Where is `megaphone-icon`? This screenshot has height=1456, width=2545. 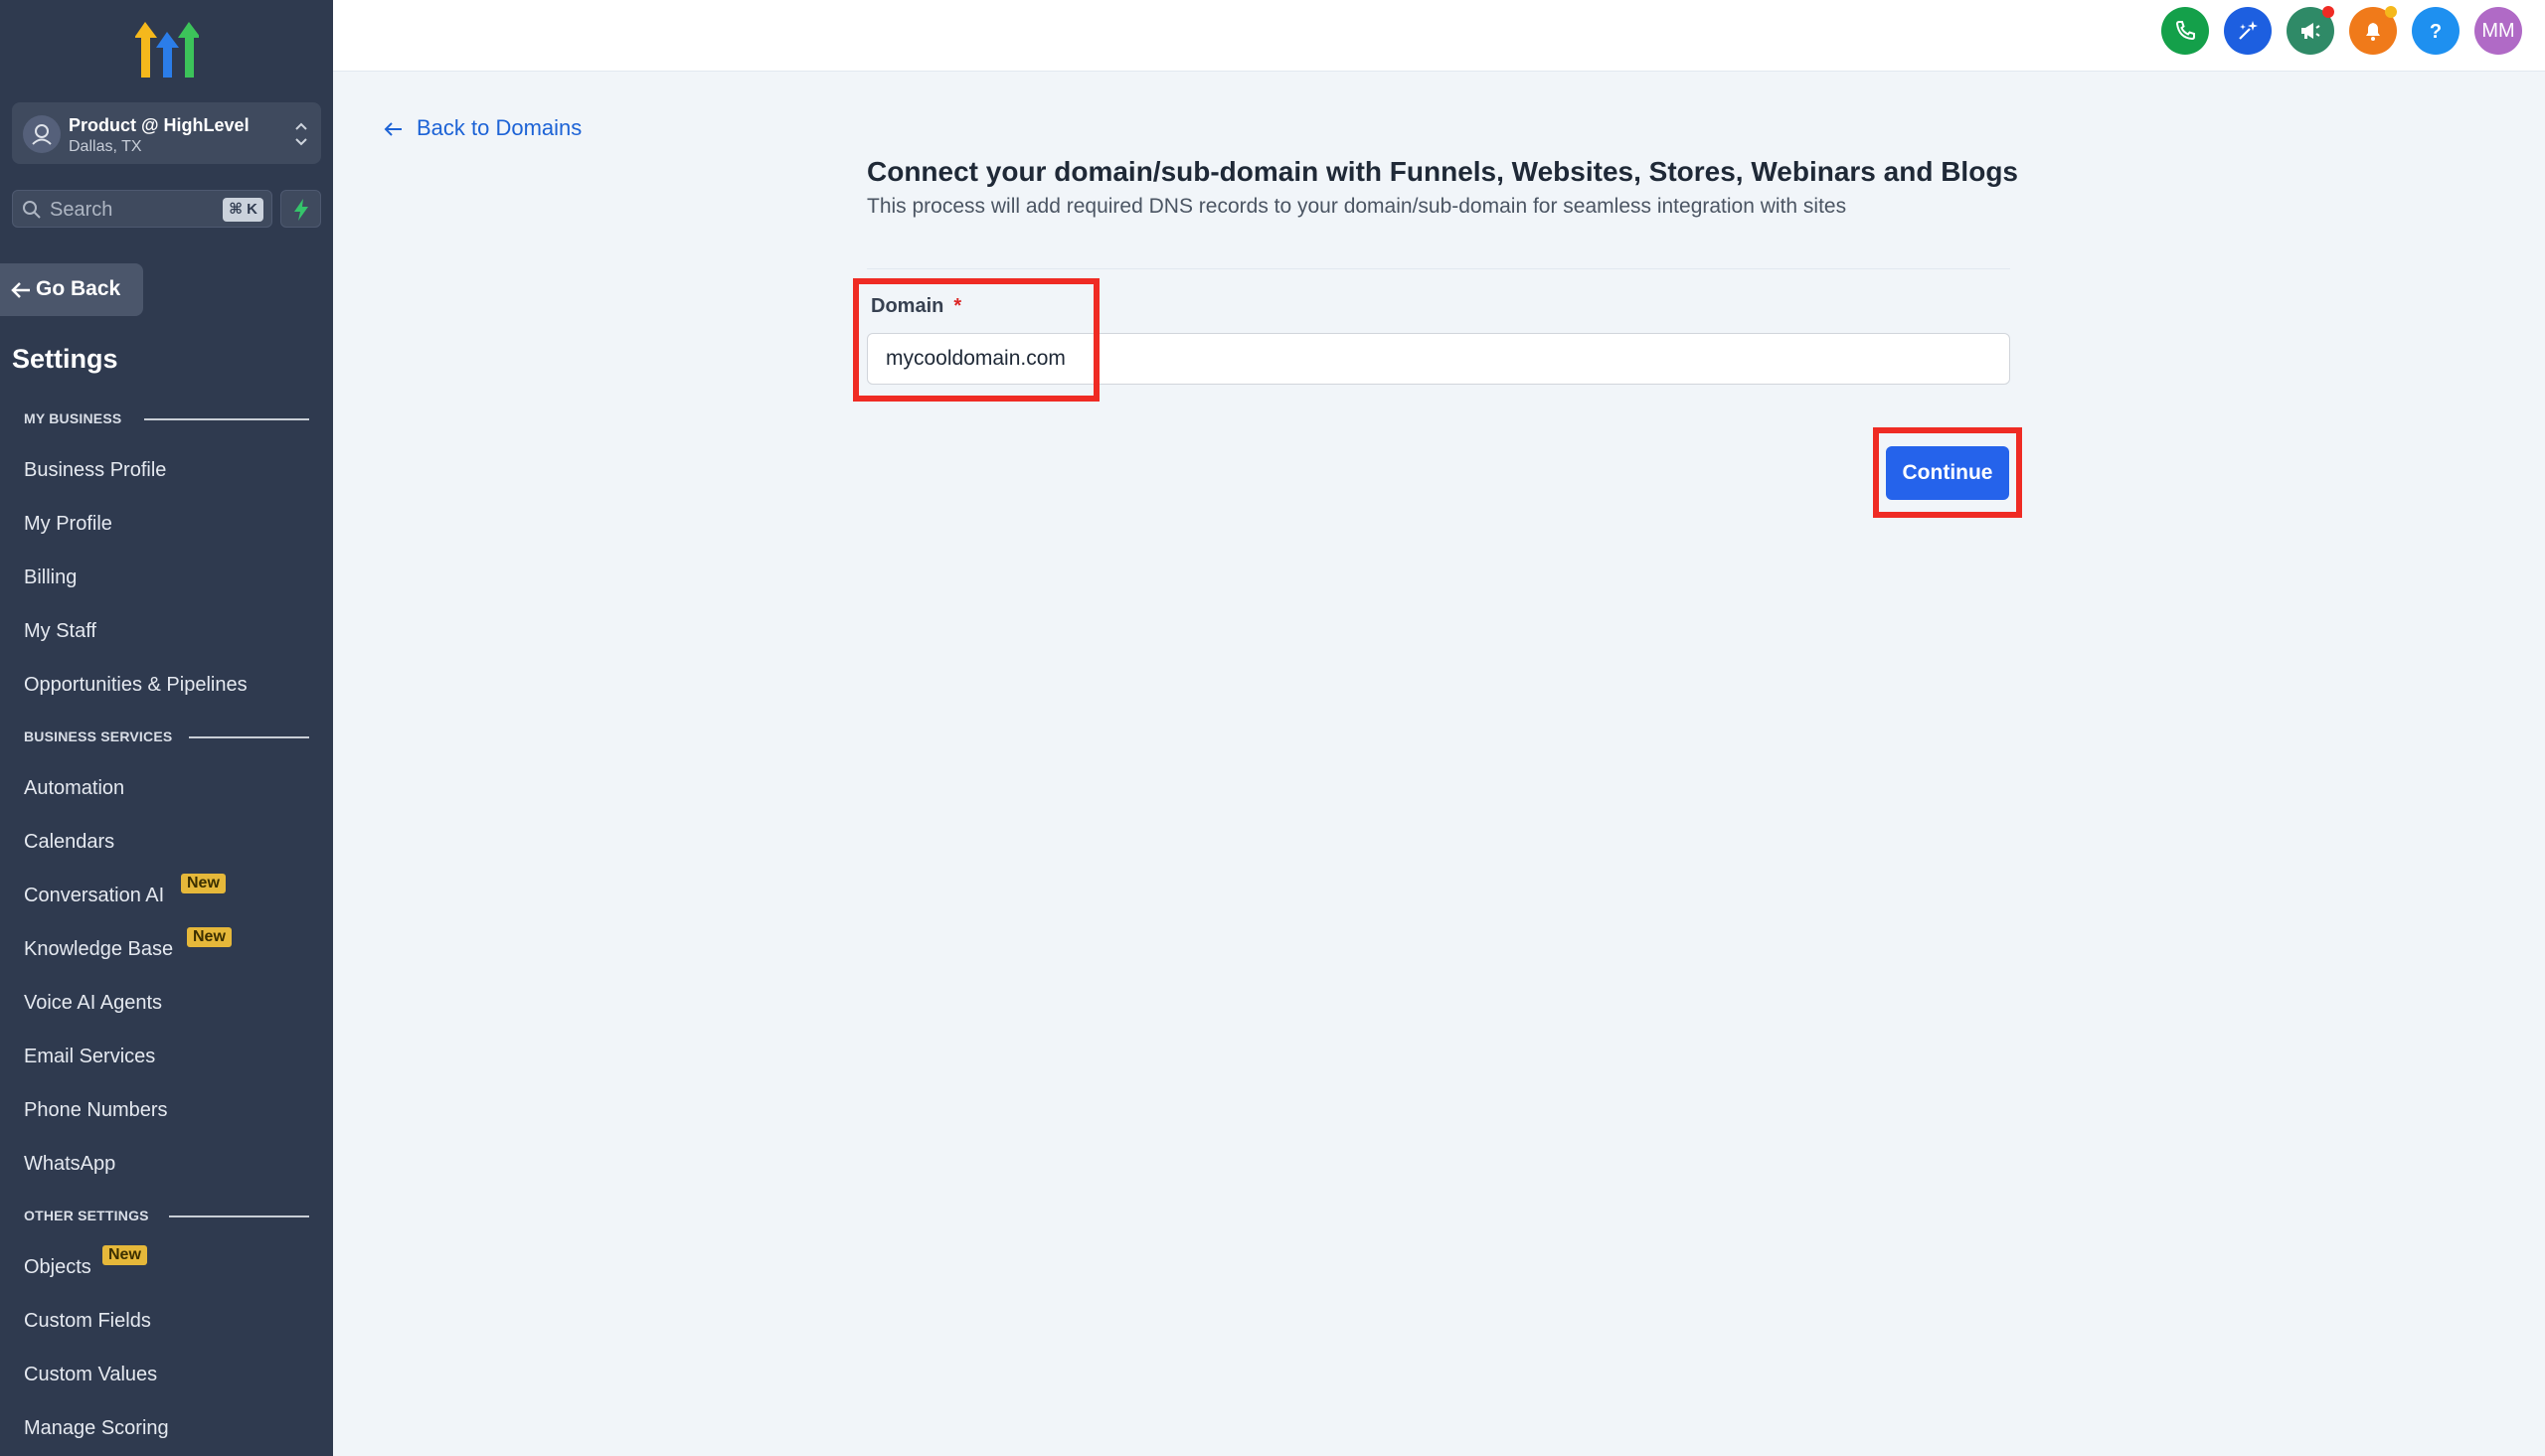 megaphone-icon is located at coordinates (2310, 31).